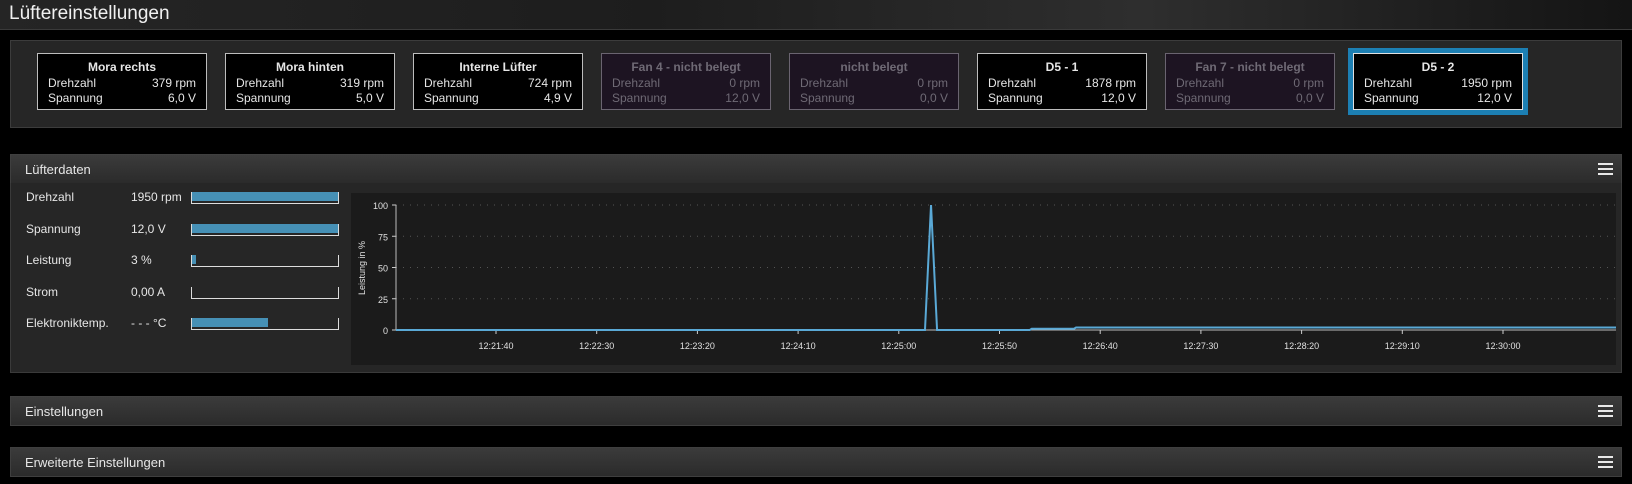  I want to click on x-tick-label: 12:25:50, so click(999, 346).